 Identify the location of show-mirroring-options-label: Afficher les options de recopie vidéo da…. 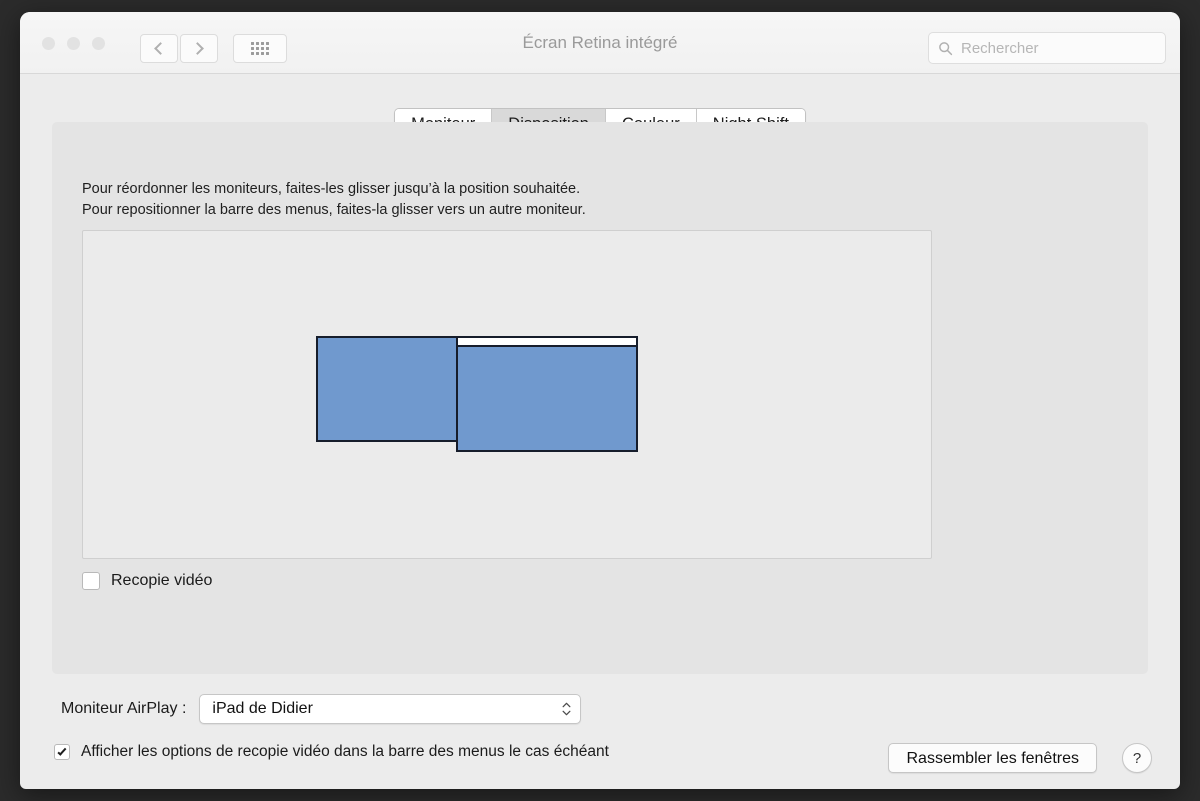
(345, 751).